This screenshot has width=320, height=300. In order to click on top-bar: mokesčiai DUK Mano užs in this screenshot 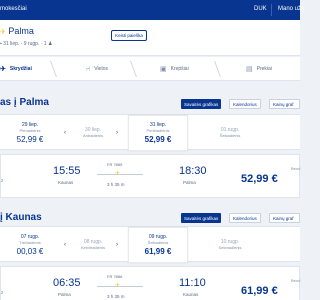, I will do `click(152, 10)`.